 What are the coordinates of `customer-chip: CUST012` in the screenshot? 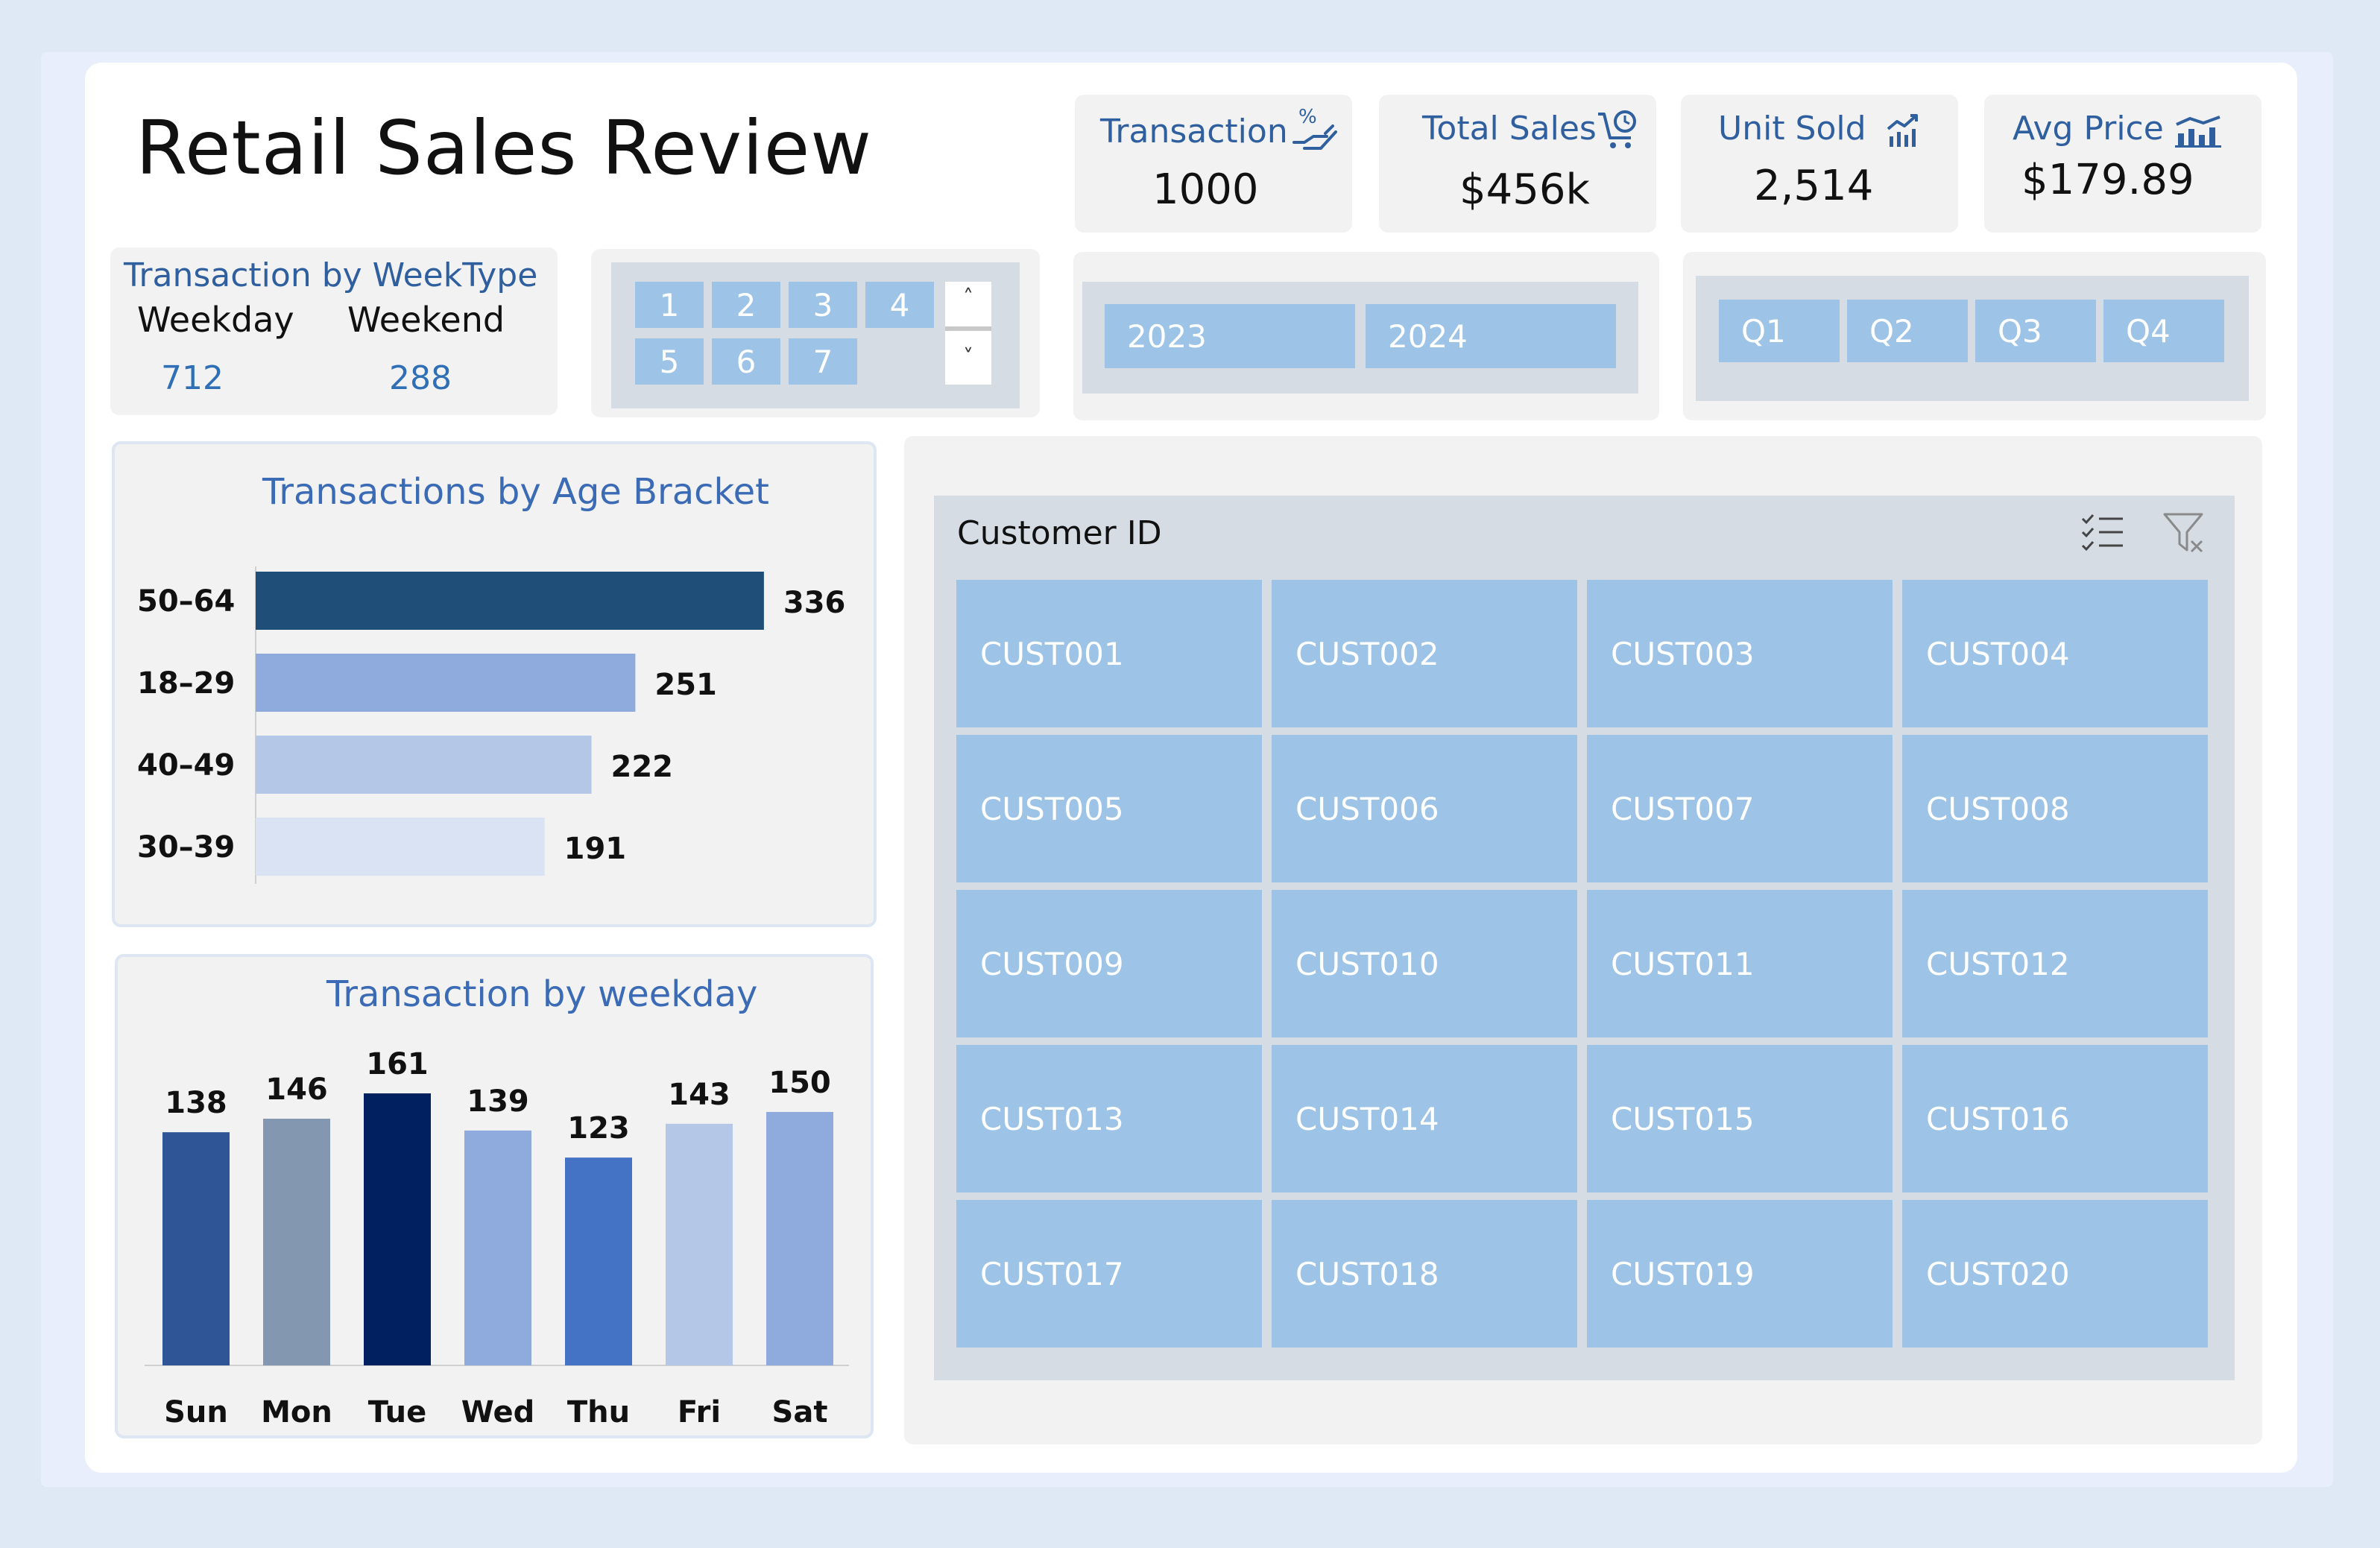 It's located at (2055, 964).